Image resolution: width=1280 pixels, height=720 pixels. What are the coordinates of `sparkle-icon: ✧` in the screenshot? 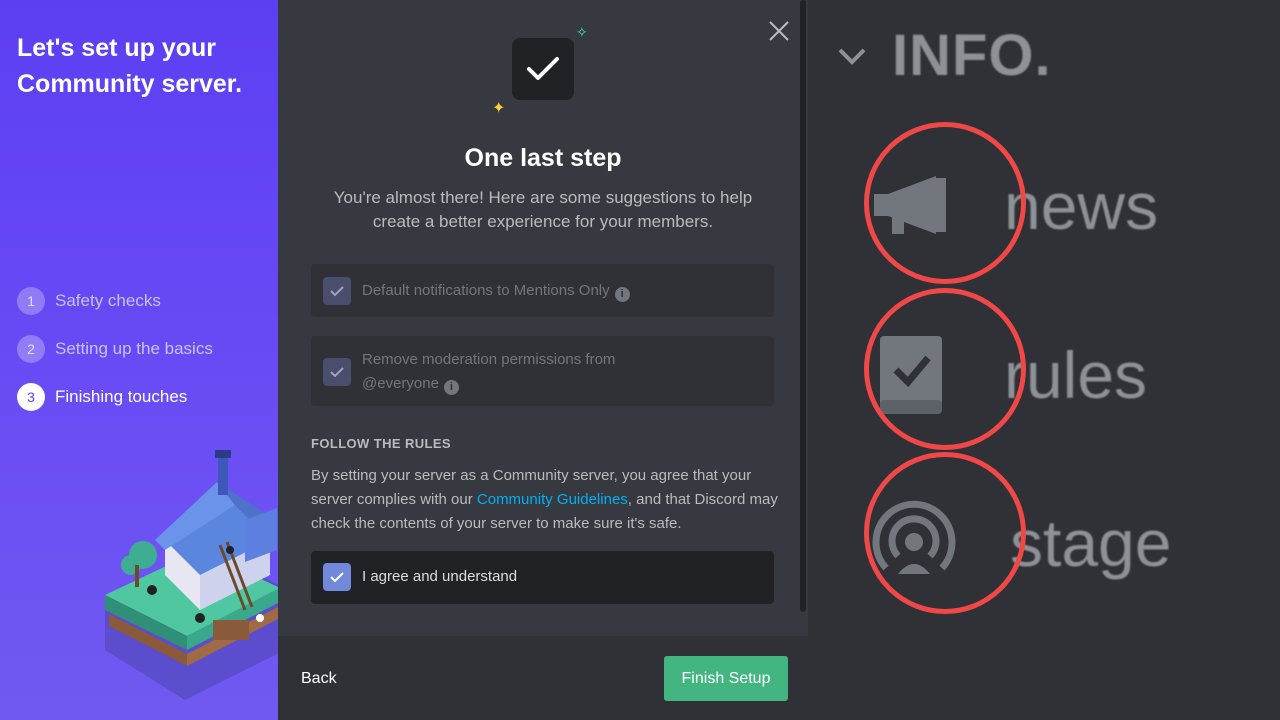 It's located at (582, 32).